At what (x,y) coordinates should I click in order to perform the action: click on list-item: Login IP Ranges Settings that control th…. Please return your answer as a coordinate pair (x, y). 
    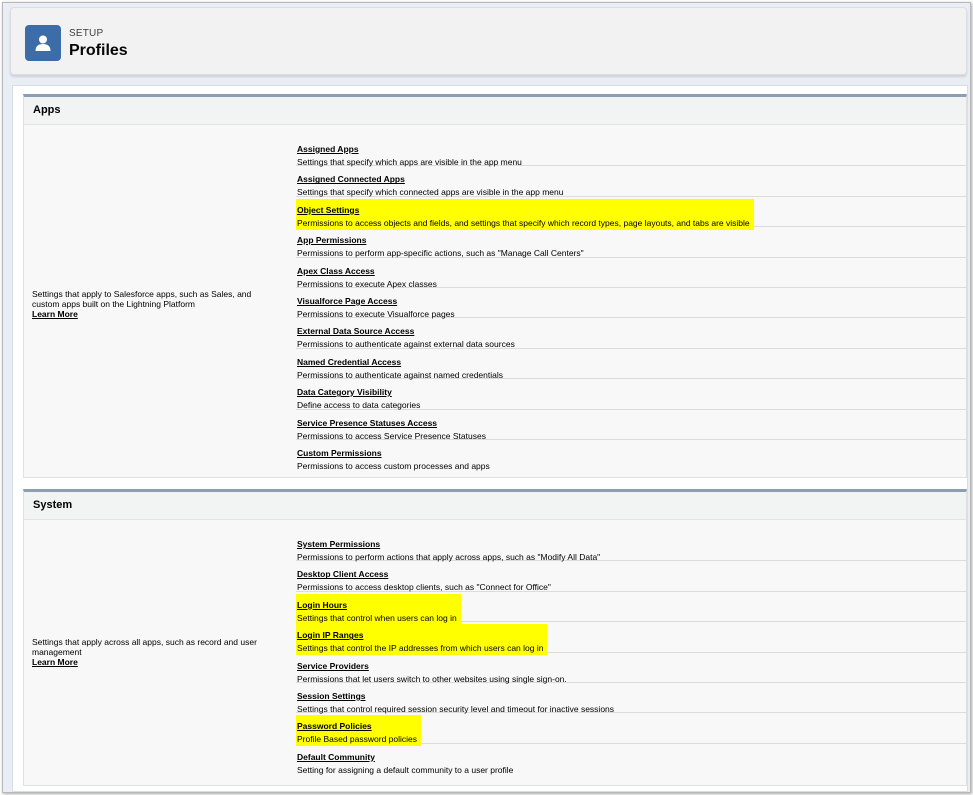
    Looking at the image, I should click on (631, 639).